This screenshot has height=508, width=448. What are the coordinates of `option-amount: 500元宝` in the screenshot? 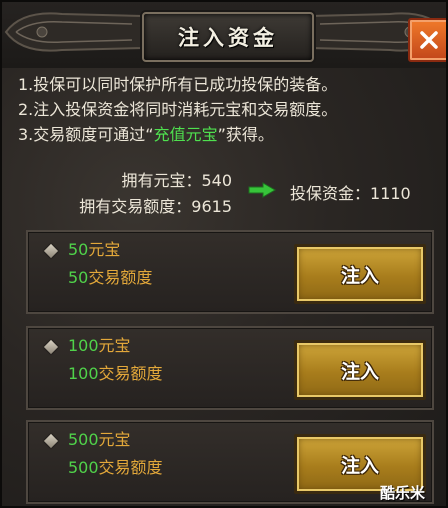 It's located at (99, 440).